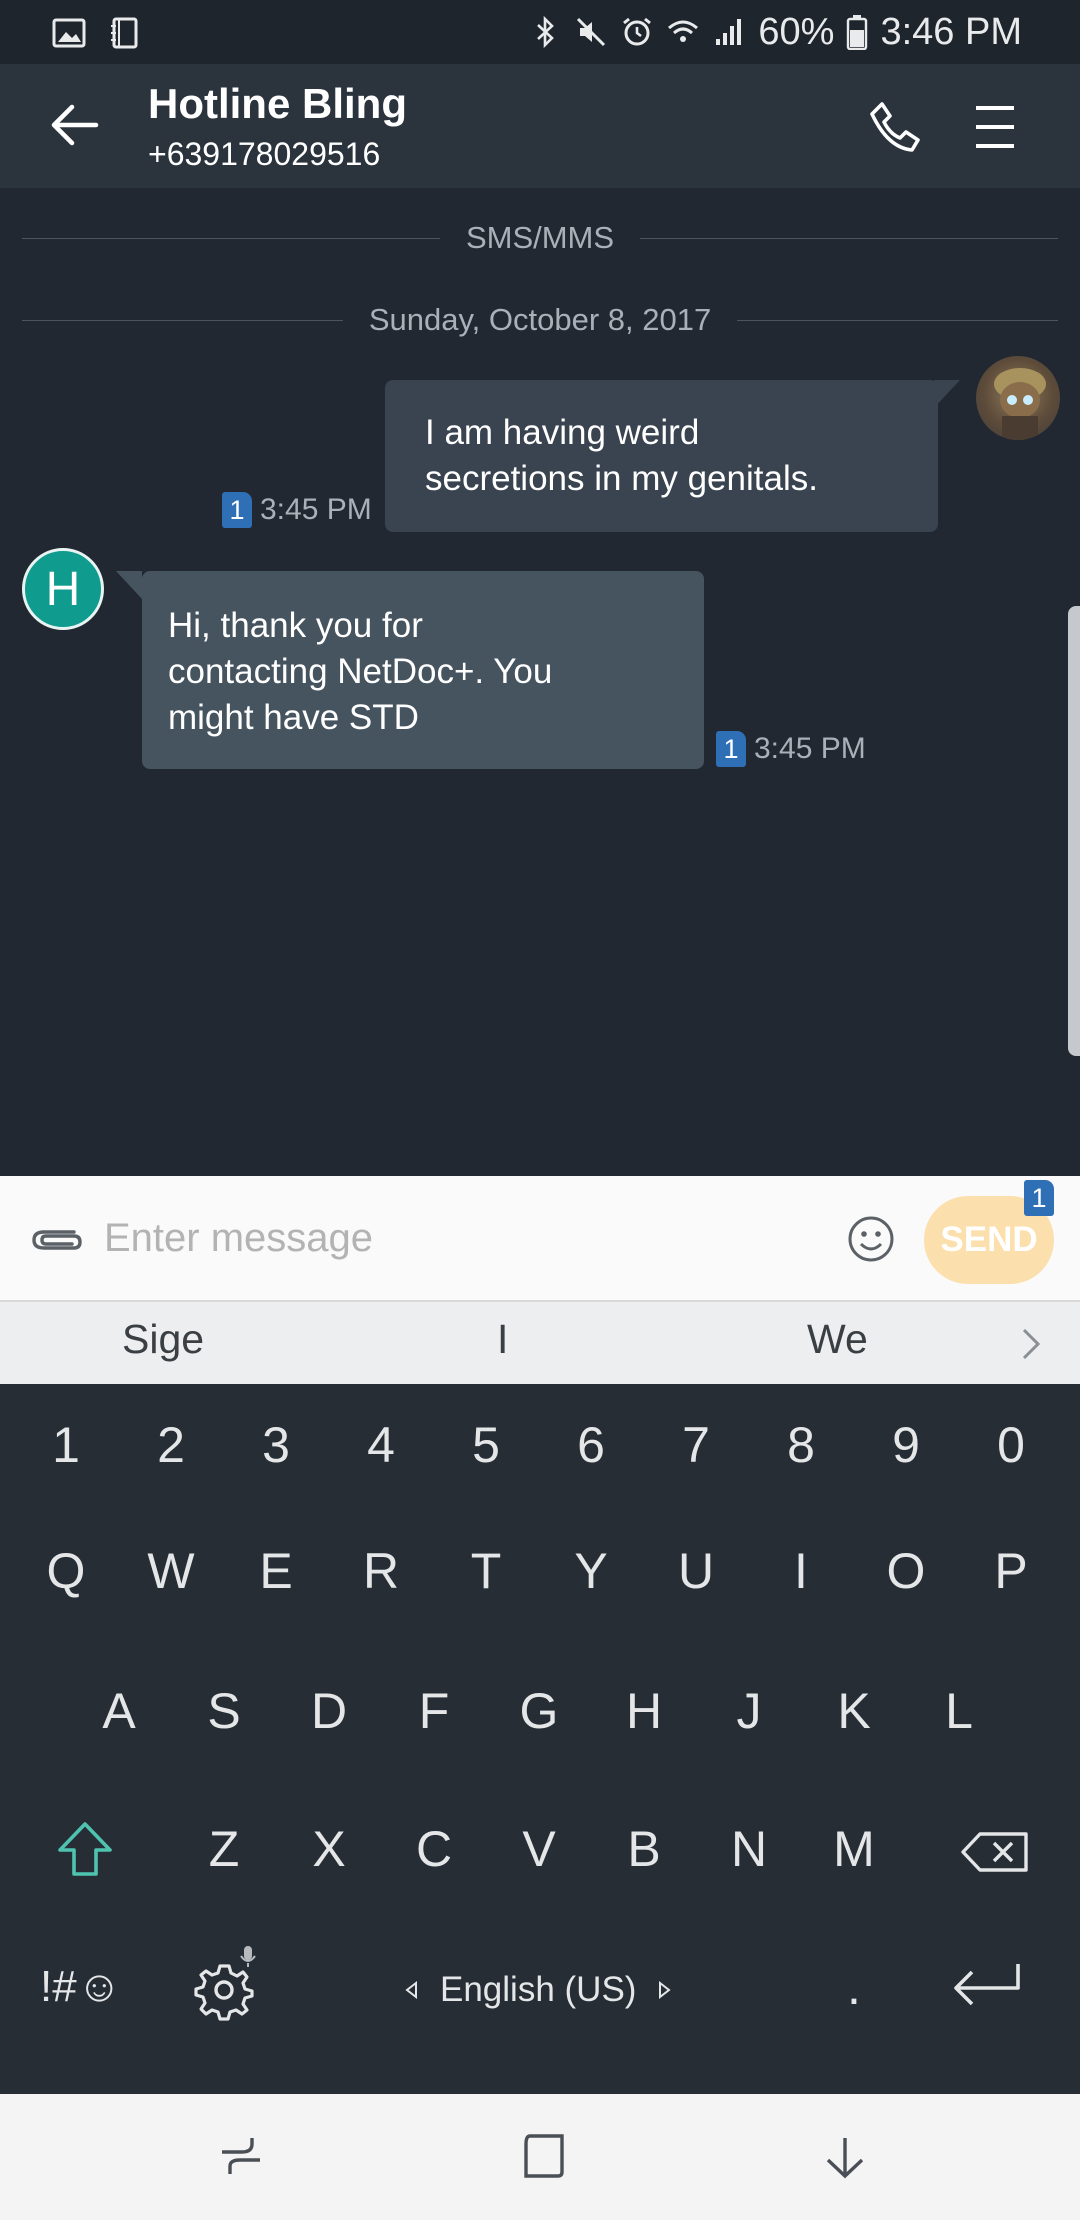  Describe the element at coordinates (749, 1711) in the screenshot. I see `key-j: J` at that location.